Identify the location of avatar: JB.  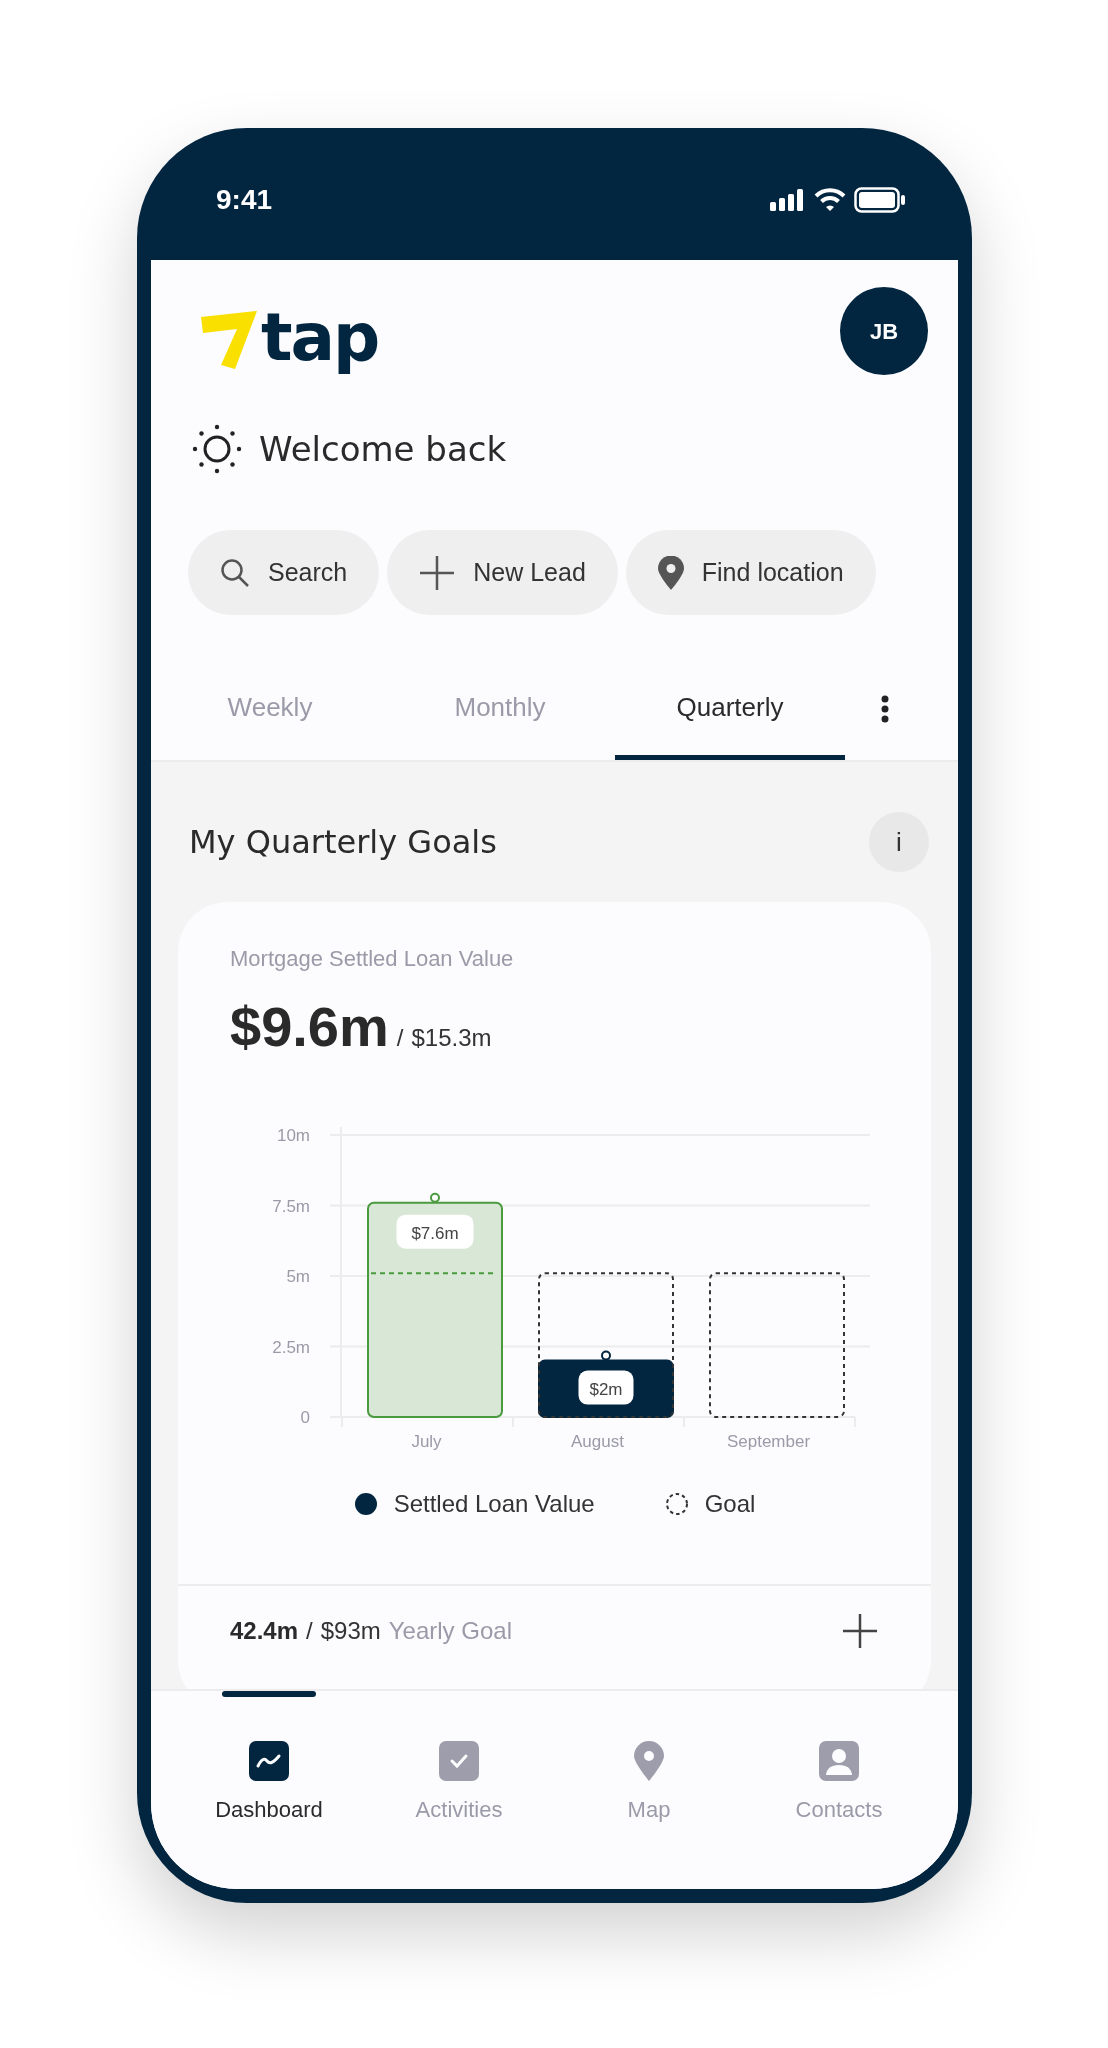
(884, 331).